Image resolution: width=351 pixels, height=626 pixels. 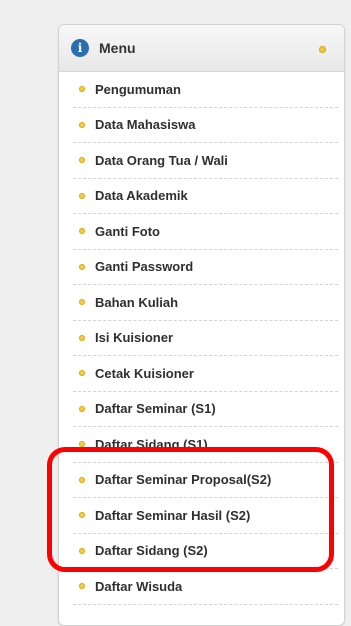 What do you see at coordinates (205, 125) in the screenshot?
I see `menu-item-data-mahasiswa: Data Mahasiswa` at bounding box center [205, 125].